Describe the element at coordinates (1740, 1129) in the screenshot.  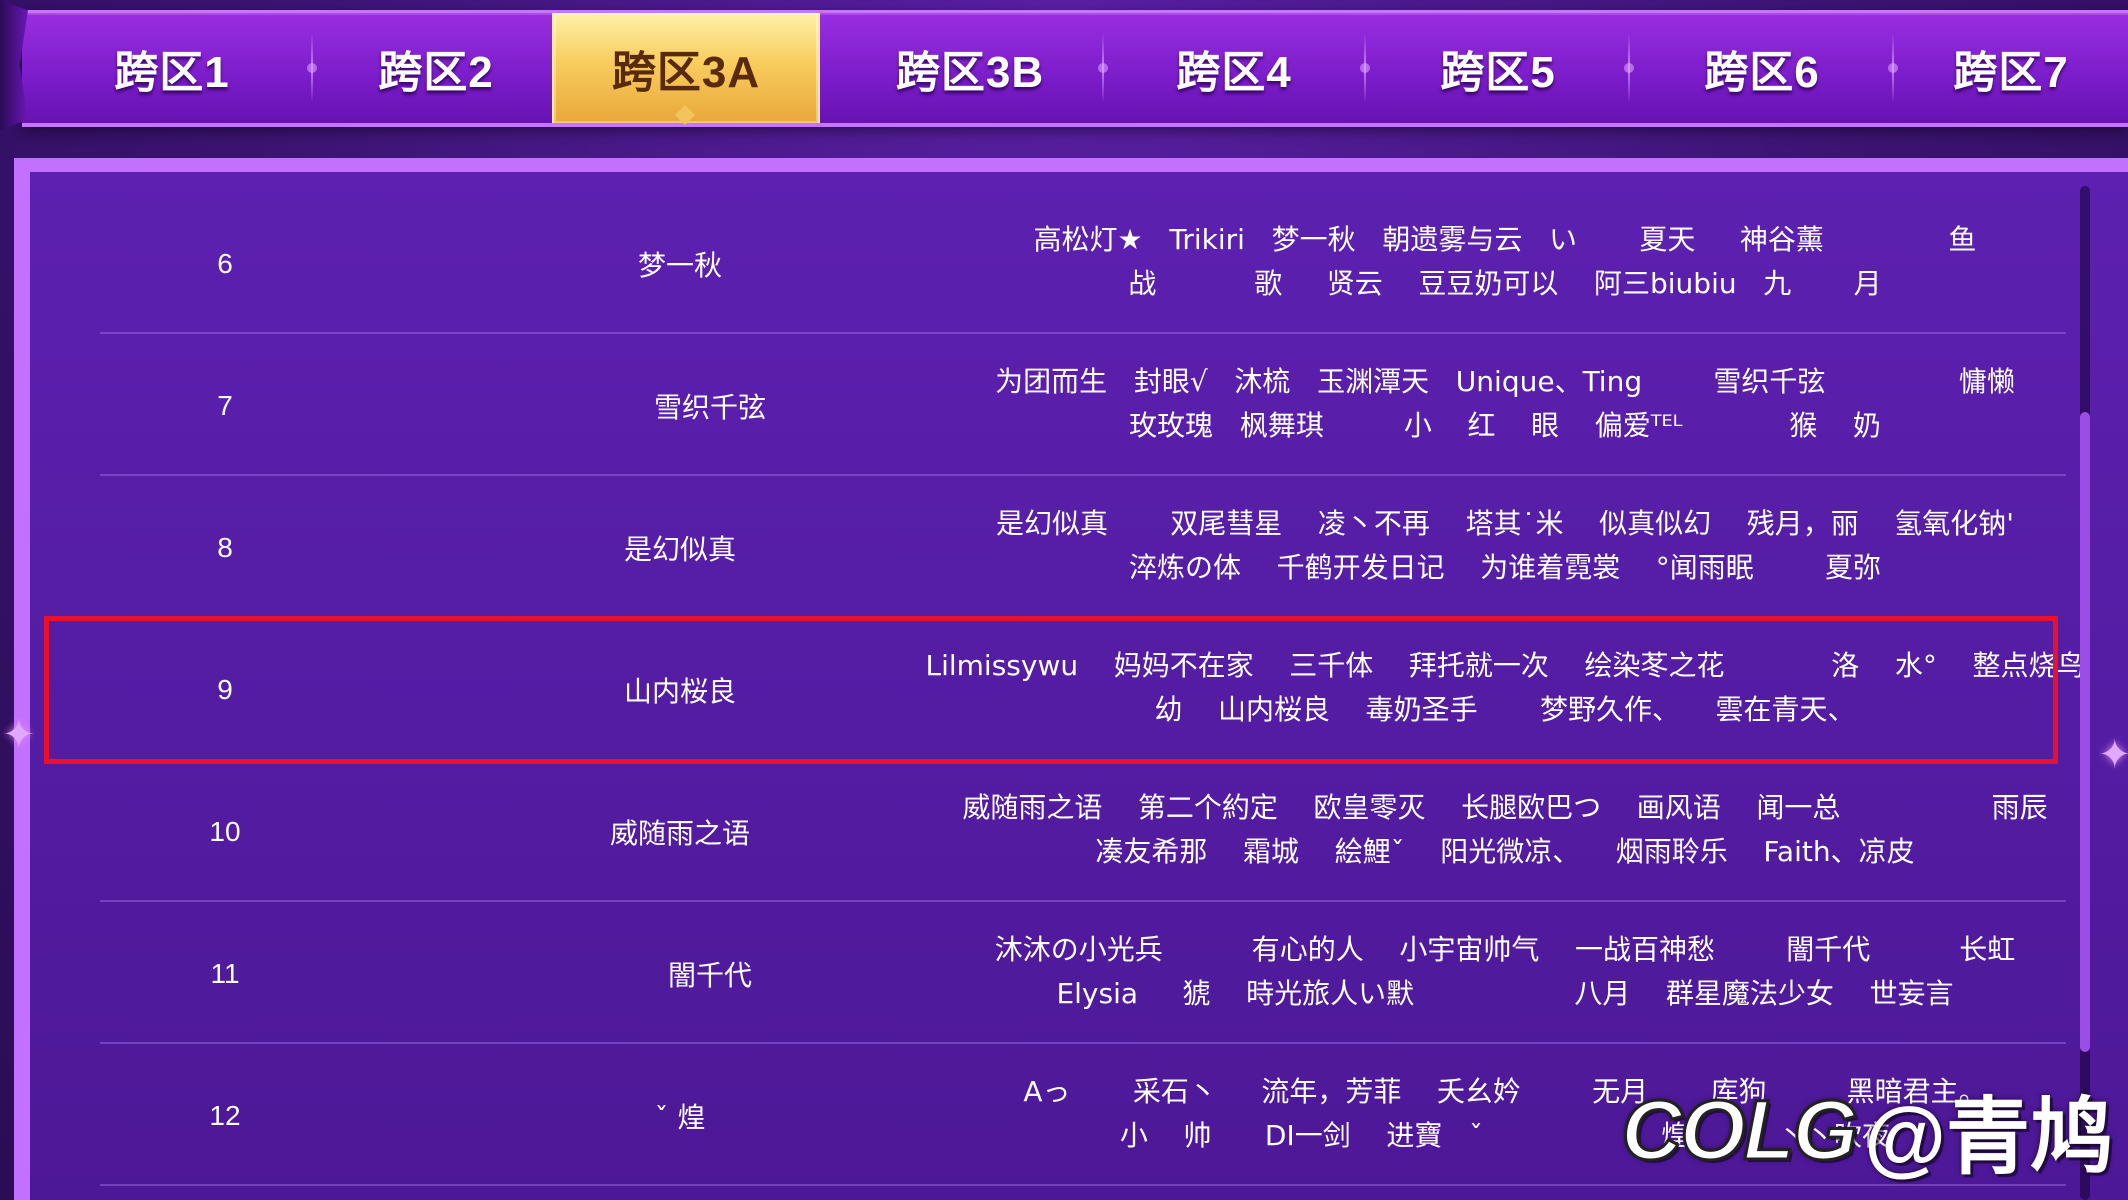
I see `colg-logo: COLG` at that location.